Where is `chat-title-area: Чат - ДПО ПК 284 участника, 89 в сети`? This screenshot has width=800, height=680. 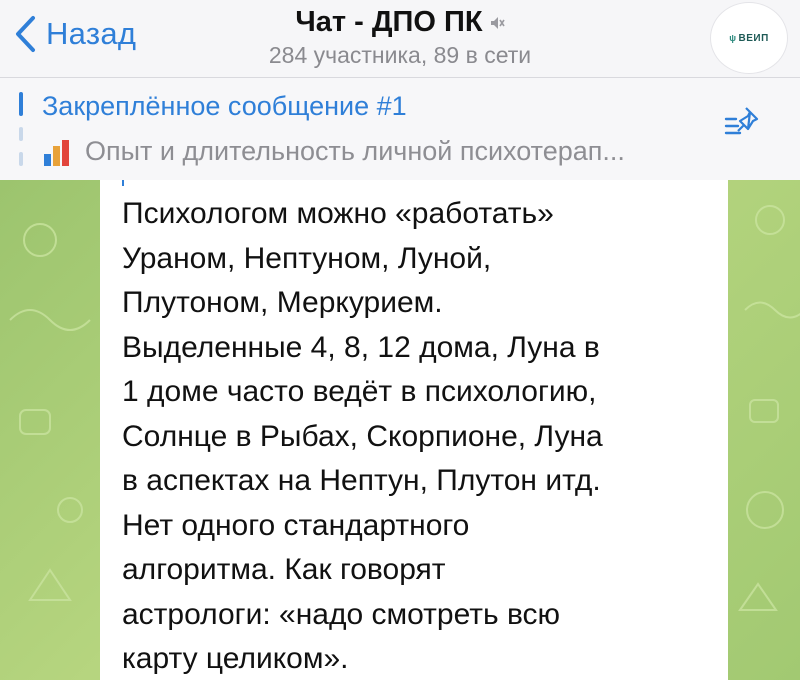
chat-title-area: Чат - ДПО ПК 284 участника, 89 в сети is located at coordinates (400, 37).